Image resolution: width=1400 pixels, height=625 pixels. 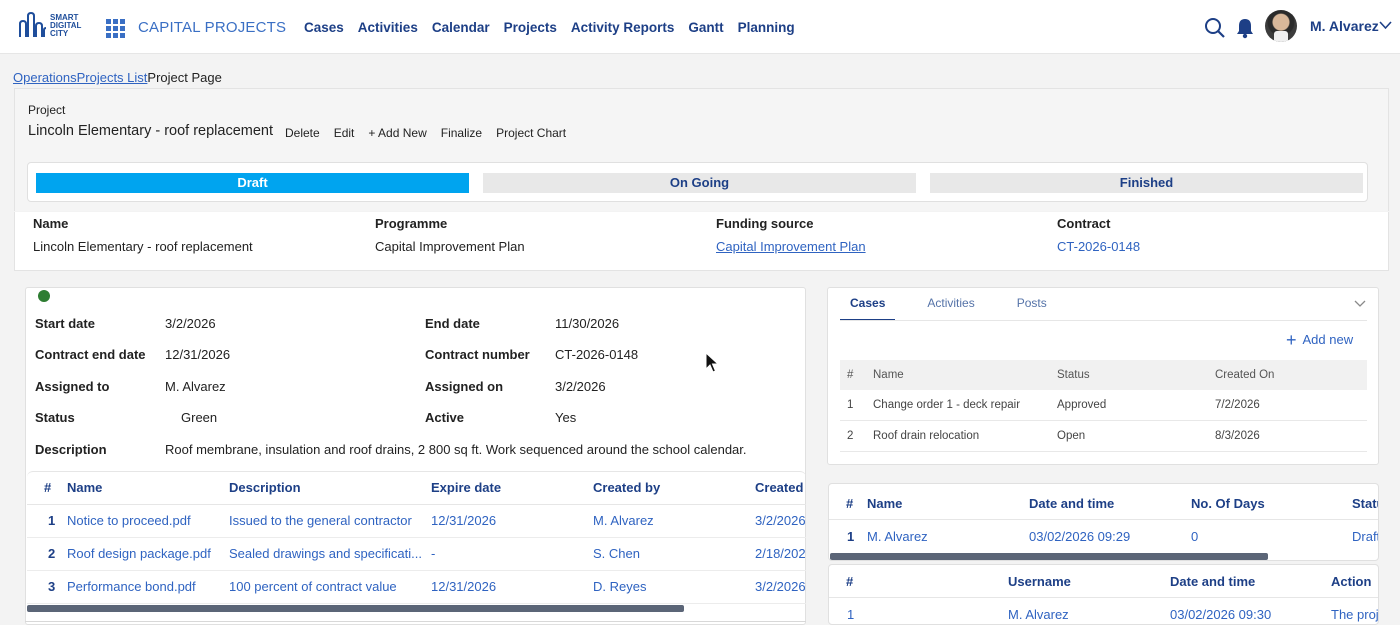 I want to click on edit-button: Edit, so click(x=344, y=133).